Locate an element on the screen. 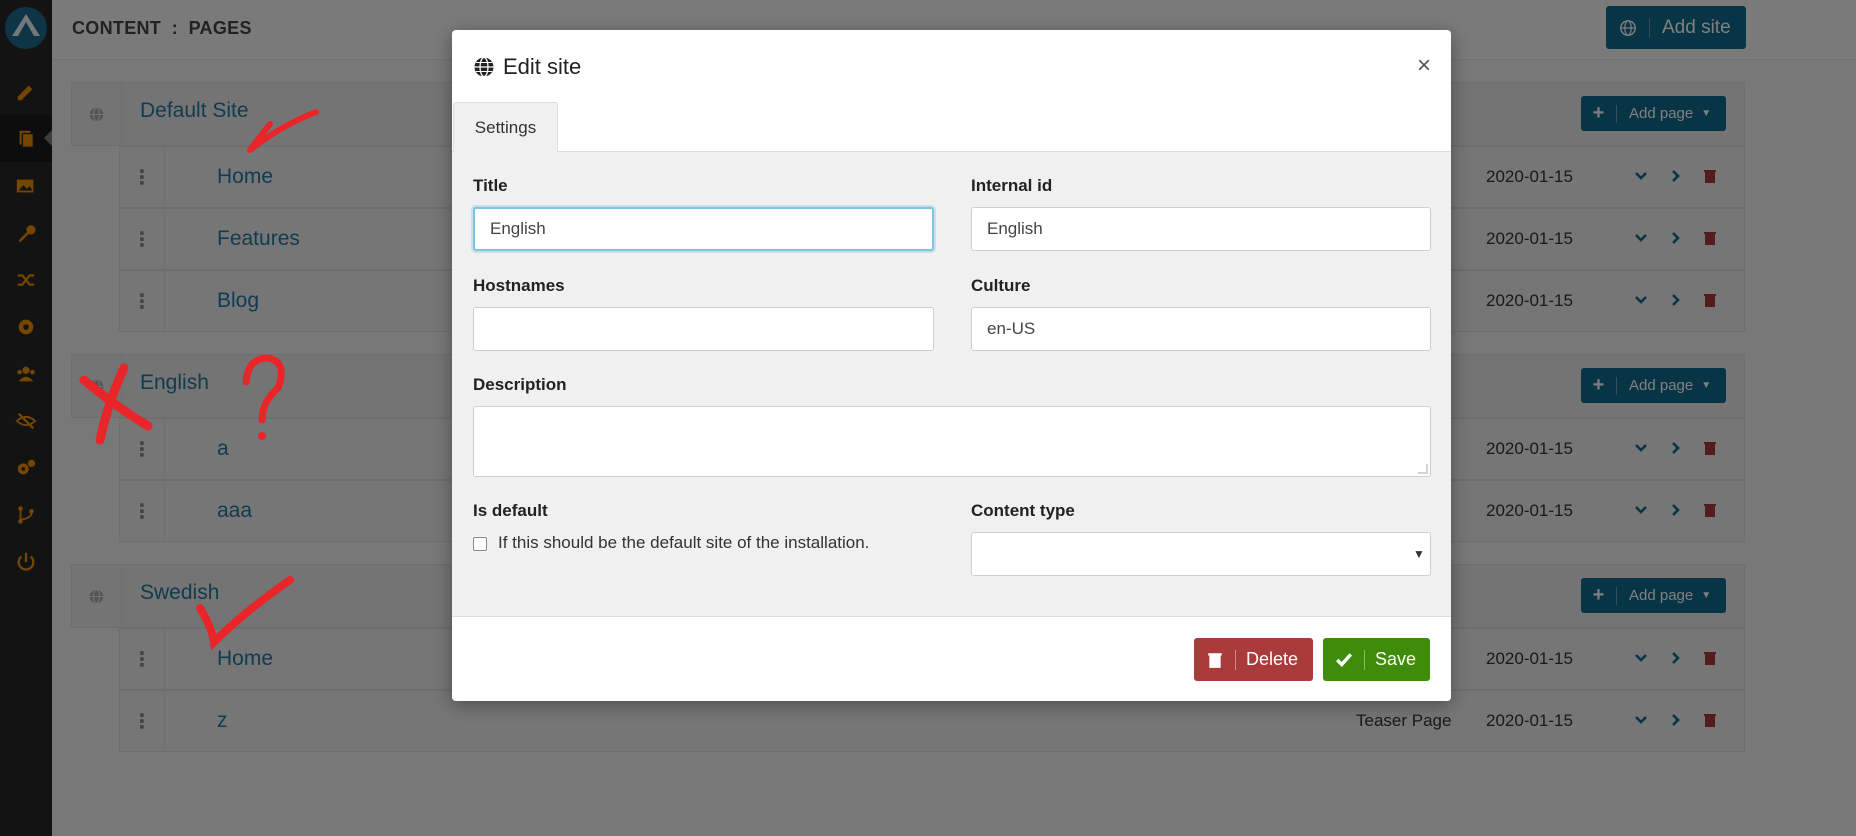 This screenshot has height=836, width=1856. internal-id-input: English is located at coordinates (1201, 229).